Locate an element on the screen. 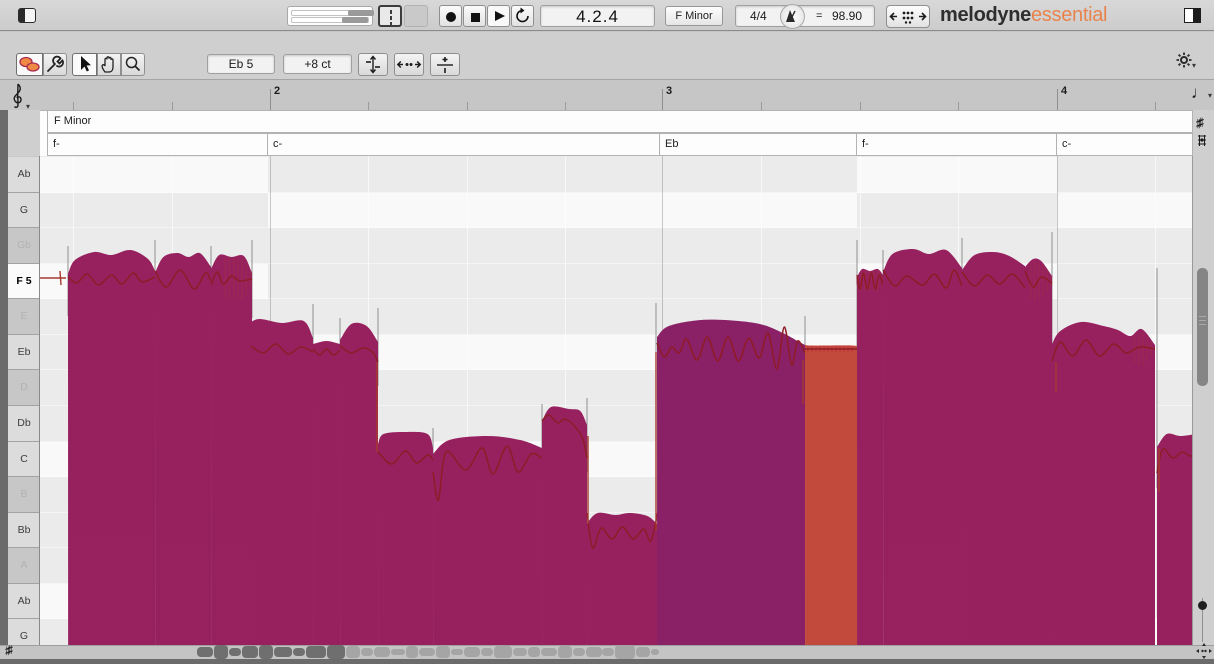 The width and height of the screenshot is (1214, 664). autostretch-button is located at coordinates (908, 16).